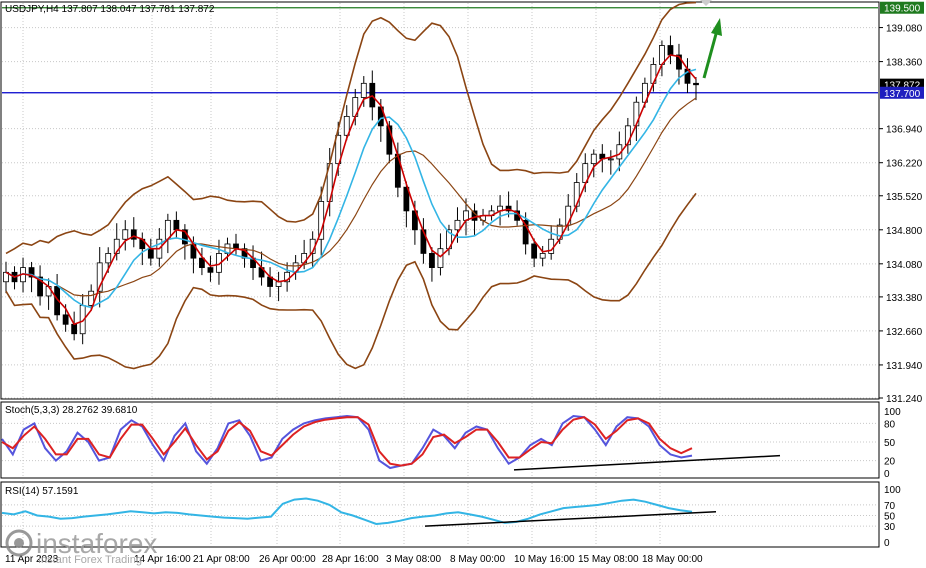  I want to click on logo-dot-icon, so click(19, 543).